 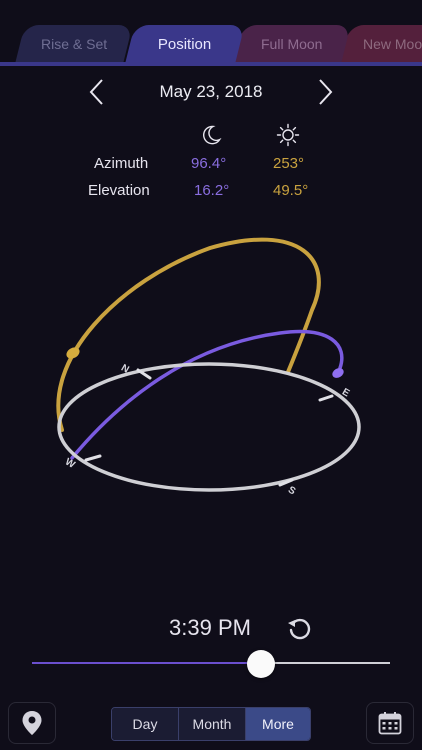 I want to click on date-title: May 23, 2018, so click(x=211, y=91).